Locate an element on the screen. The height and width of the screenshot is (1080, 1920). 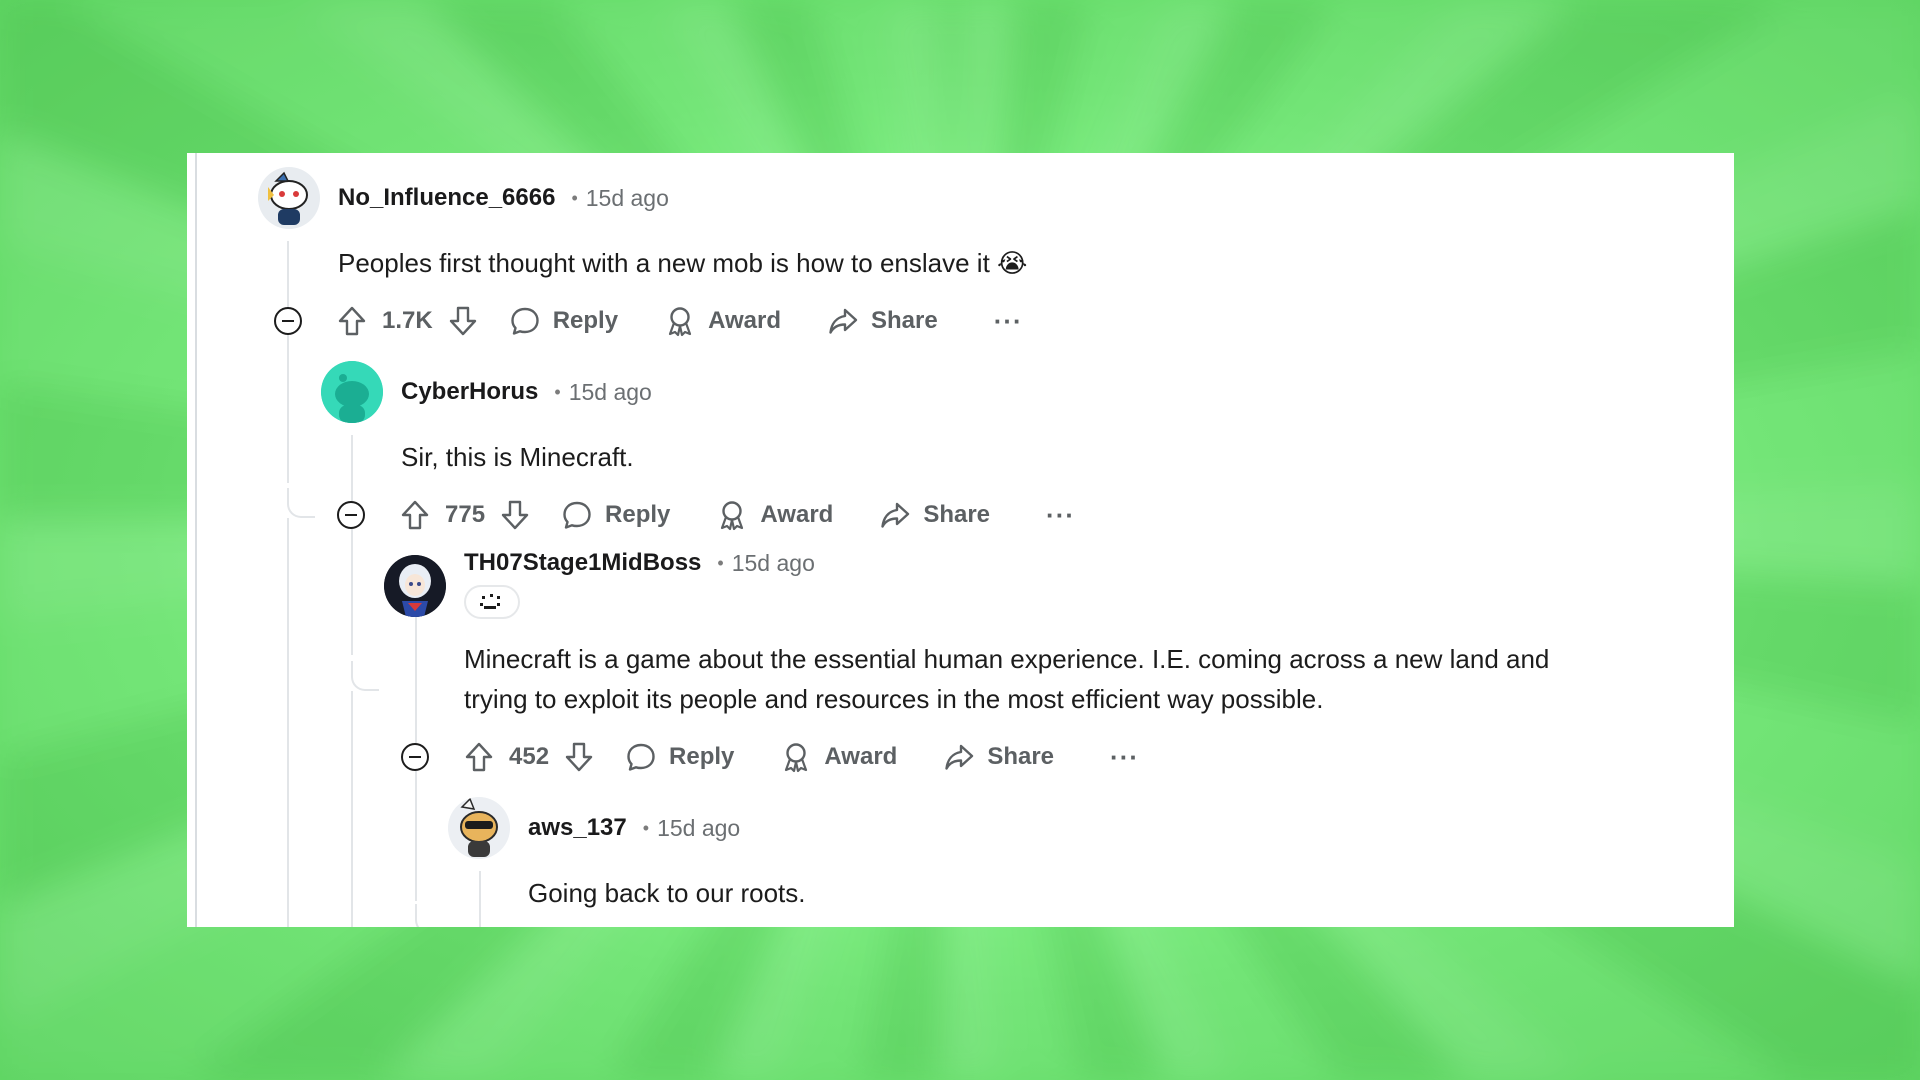
avatar-cyberhorus is located at coordinates (352, 392).